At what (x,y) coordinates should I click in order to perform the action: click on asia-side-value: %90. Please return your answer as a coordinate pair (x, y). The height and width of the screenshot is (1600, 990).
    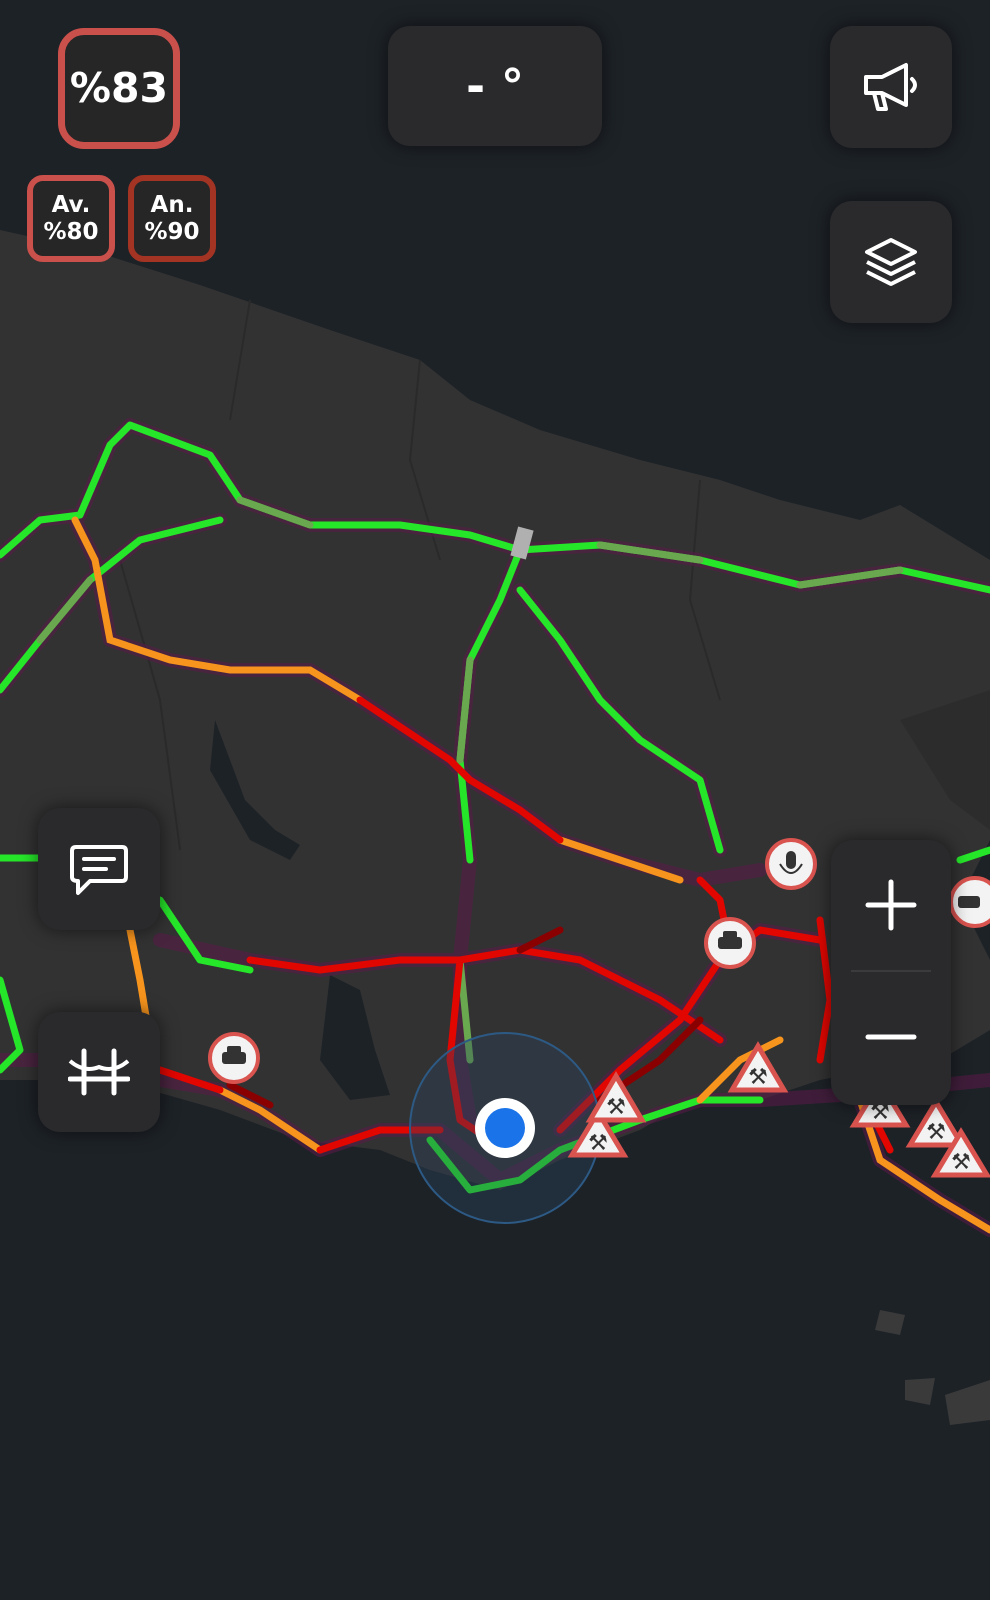
    Looking at the image, I should click on (172, 231).